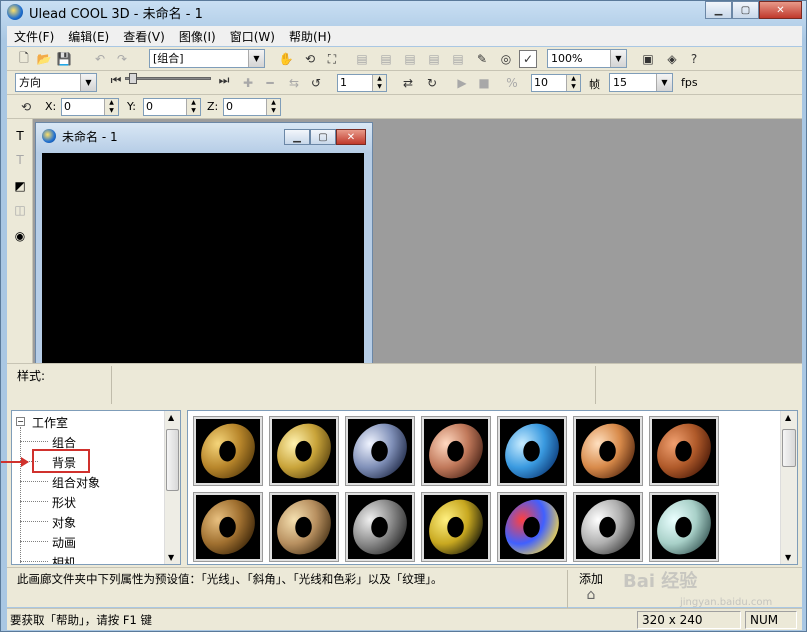 This screenshot has width=807, height=632. Describe the element at coordinates (456, 451) in the screenshot. I see `gallery-thumbnail-copper` at that location.